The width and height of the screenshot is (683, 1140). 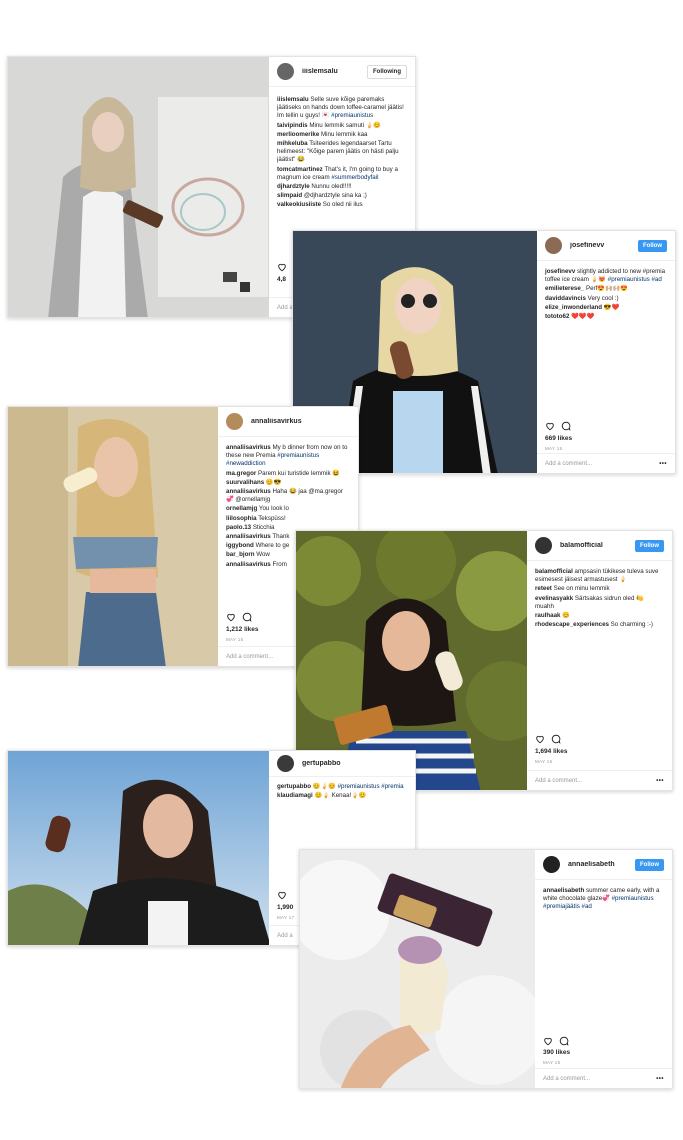 I want to click on comment: ornellamjg You look lo, so click(x=288, y=509).